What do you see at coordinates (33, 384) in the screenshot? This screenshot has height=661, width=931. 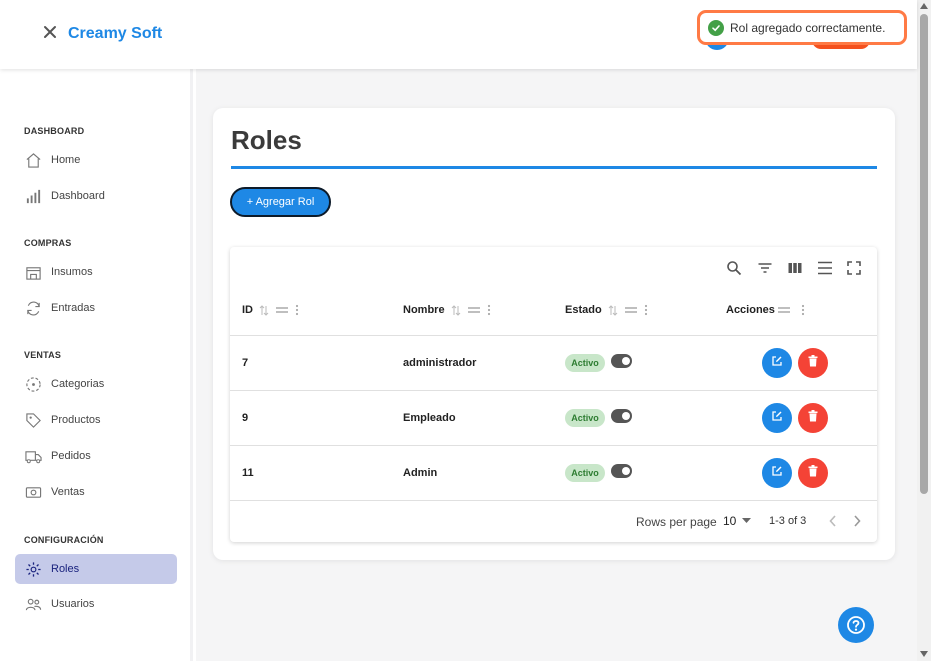 I see `category-icon` at bounding box center [33, 384].